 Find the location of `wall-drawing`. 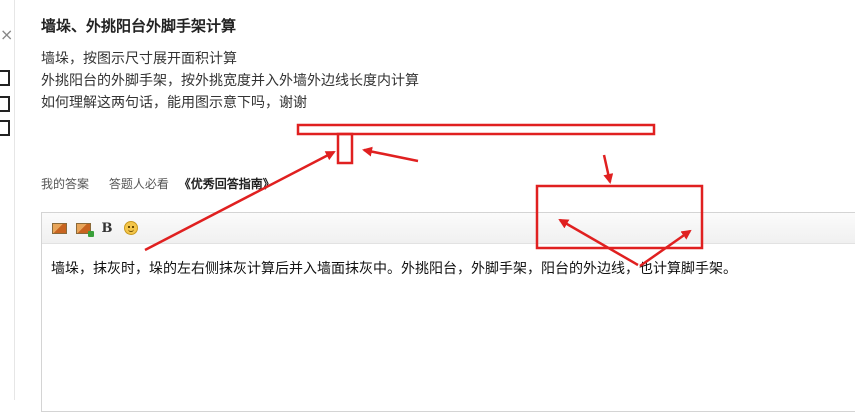

wall-drawing is located at coordinates (476, 129).